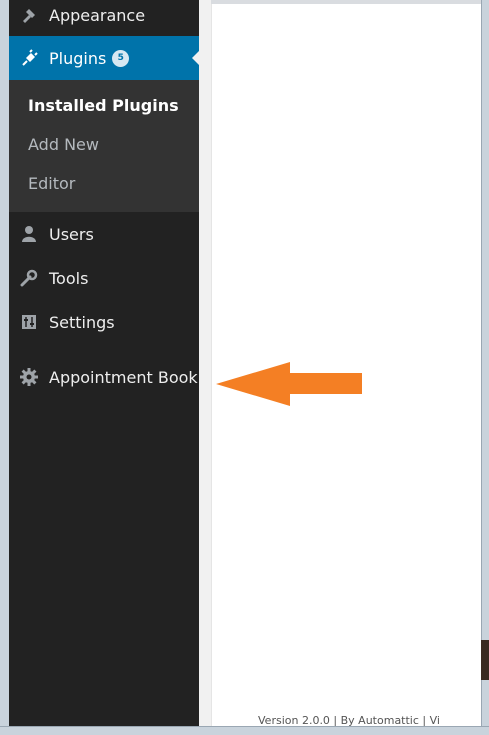 This screenshot has width=489, height=735. What do you see at coordinates (103, 105) in the screenshot?
I see `submenu-installed-plugins: Installed Plugins` at bounding box center [103, 105].